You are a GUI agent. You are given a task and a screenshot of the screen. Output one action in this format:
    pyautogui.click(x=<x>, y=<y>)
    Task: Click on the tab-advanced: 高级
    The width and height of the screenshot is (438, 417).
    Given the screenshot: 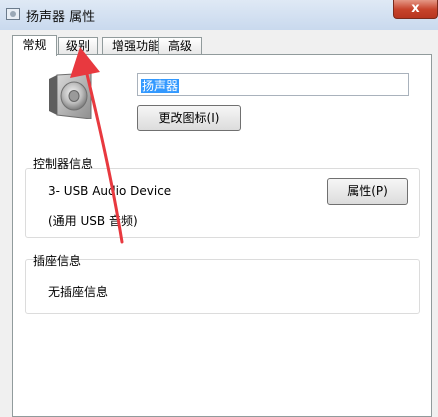 What is the action you would take?
    pyautogui.click(x=180, y=46)
    